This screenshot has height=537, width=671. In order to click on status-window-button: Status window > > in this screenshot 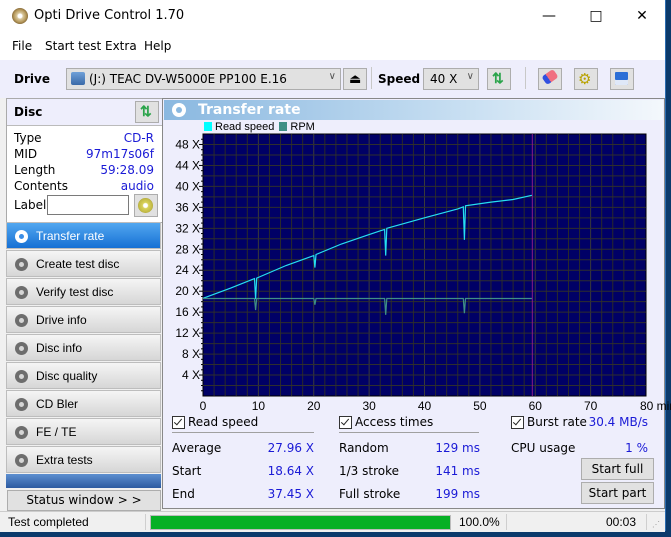, I will do `click(84, 500)`.